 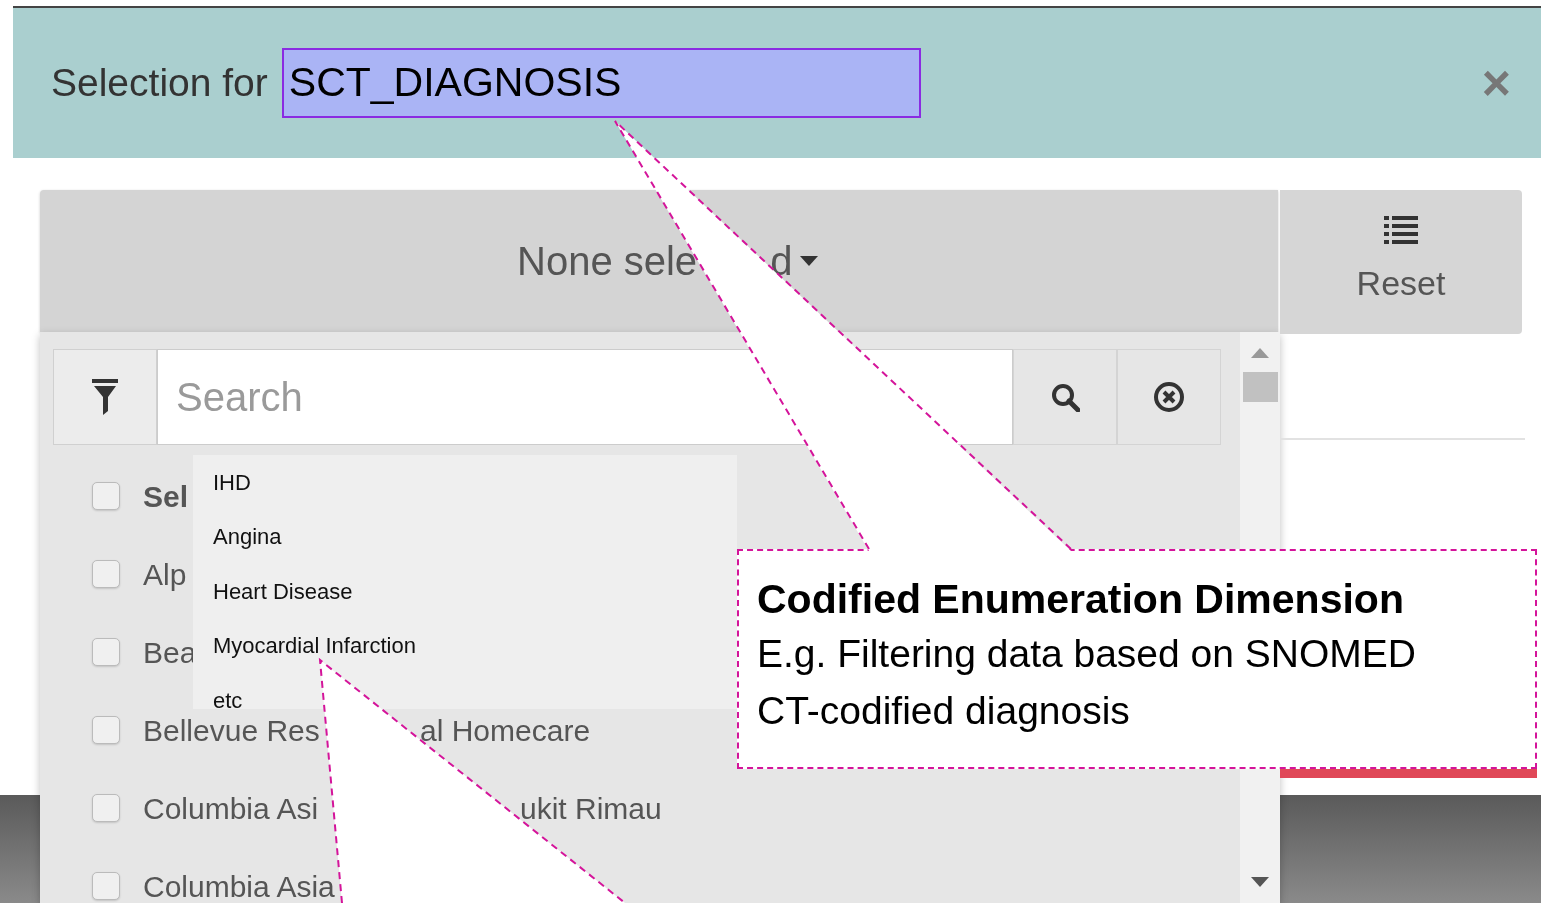 I want to click on highlighted-field-name: SCT_DIAGNOSIS, so click(x=601, y=83).